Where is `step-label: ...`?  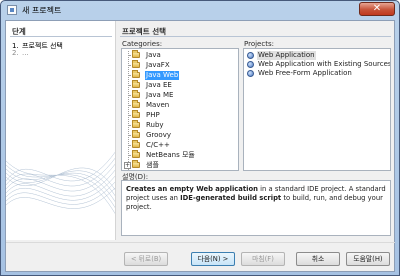 step-label: ... is located at coordinates (25, 53).